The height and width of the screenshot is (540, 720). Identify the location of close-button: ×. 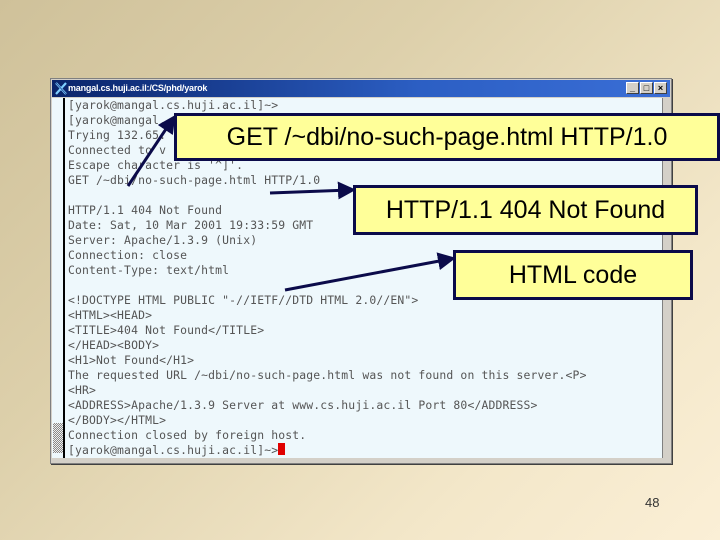
(660, 88).